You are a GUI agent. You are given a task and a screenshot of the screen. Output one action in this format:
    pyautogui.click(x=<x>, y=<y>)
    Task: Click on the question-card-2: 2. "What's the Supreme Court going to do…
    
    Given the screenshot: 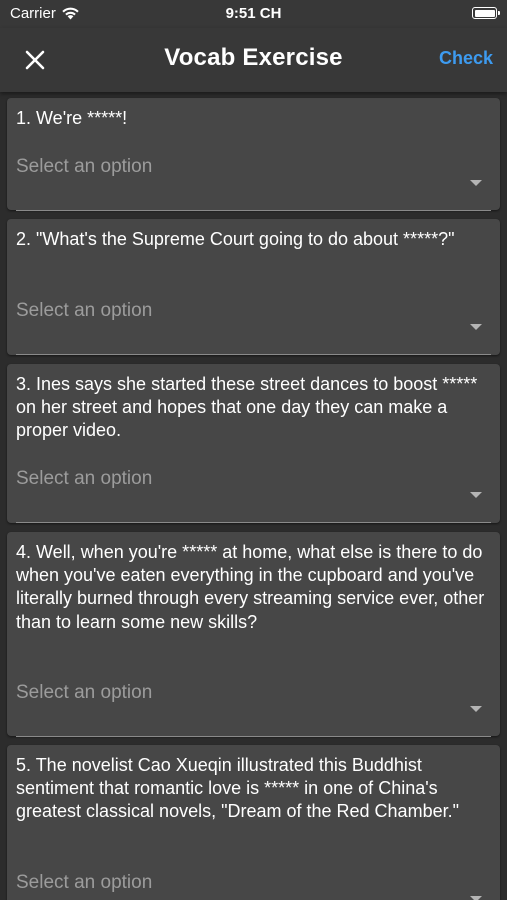 What is the action you would take?
    pyautogui.click(x=253, y=287)
    